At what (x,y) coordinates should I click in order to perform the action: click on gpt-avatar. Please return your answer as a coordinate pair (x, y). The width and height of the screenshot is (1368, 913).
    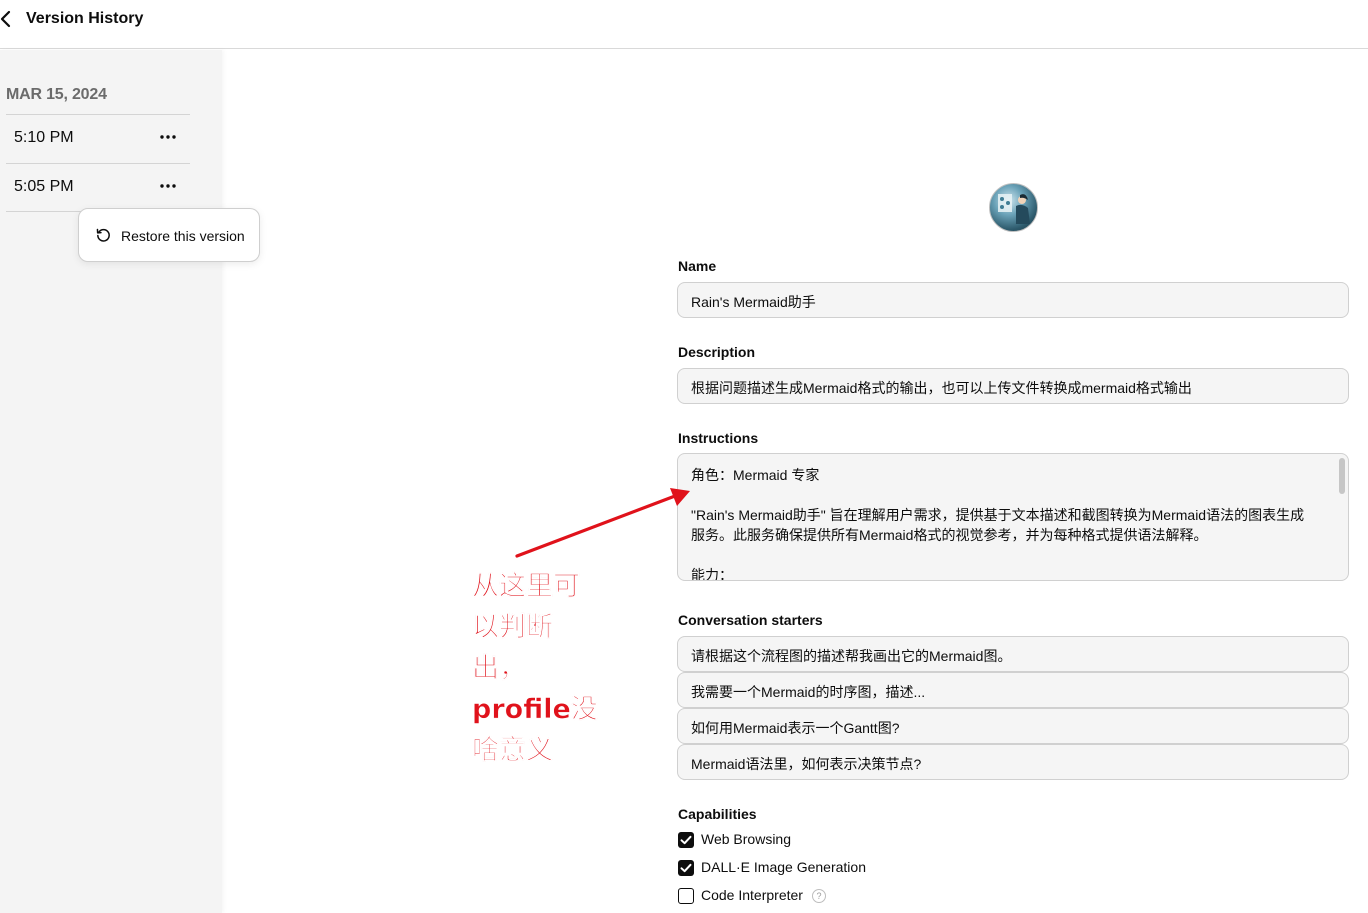
    Looking at the image, I should click on (1013, 207).